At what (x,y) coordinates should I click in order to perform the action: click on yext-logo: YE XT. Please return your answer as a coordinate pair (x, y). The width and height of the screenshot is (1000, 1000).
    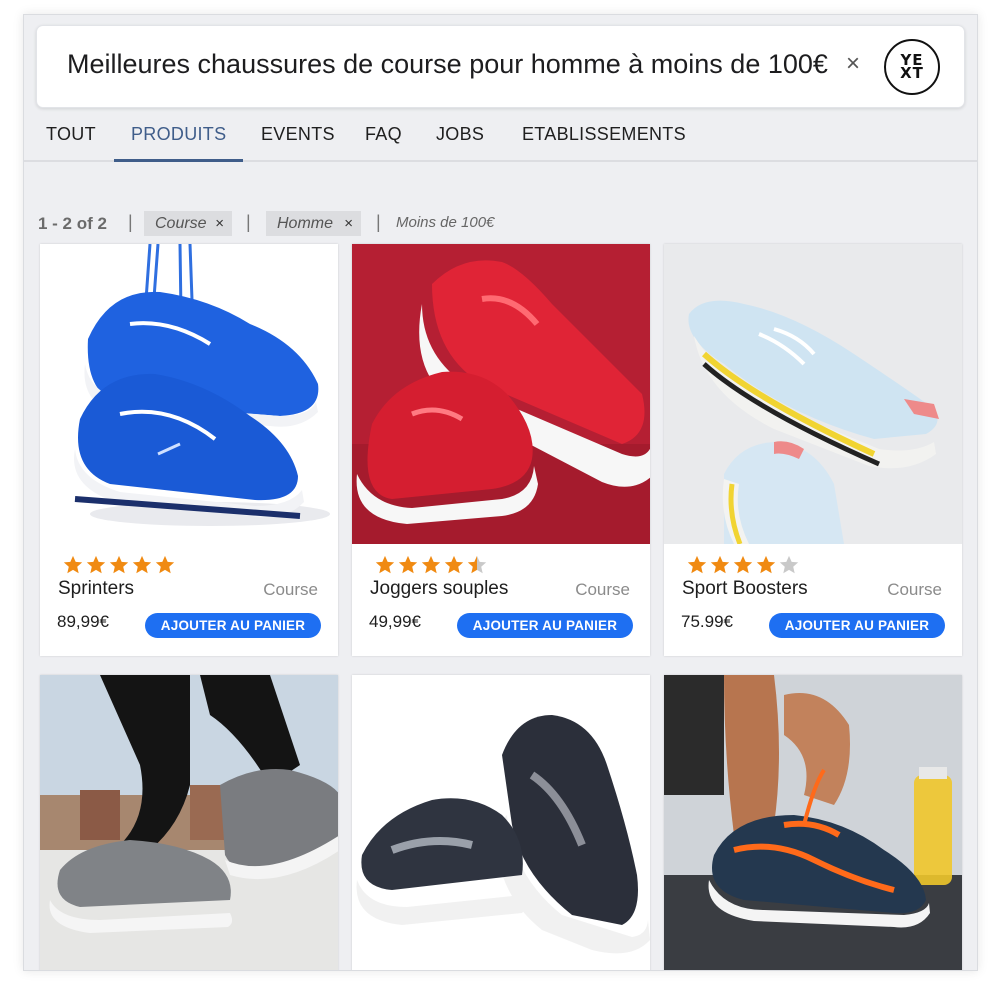
    Looking at the image, I should click on (912, 67).